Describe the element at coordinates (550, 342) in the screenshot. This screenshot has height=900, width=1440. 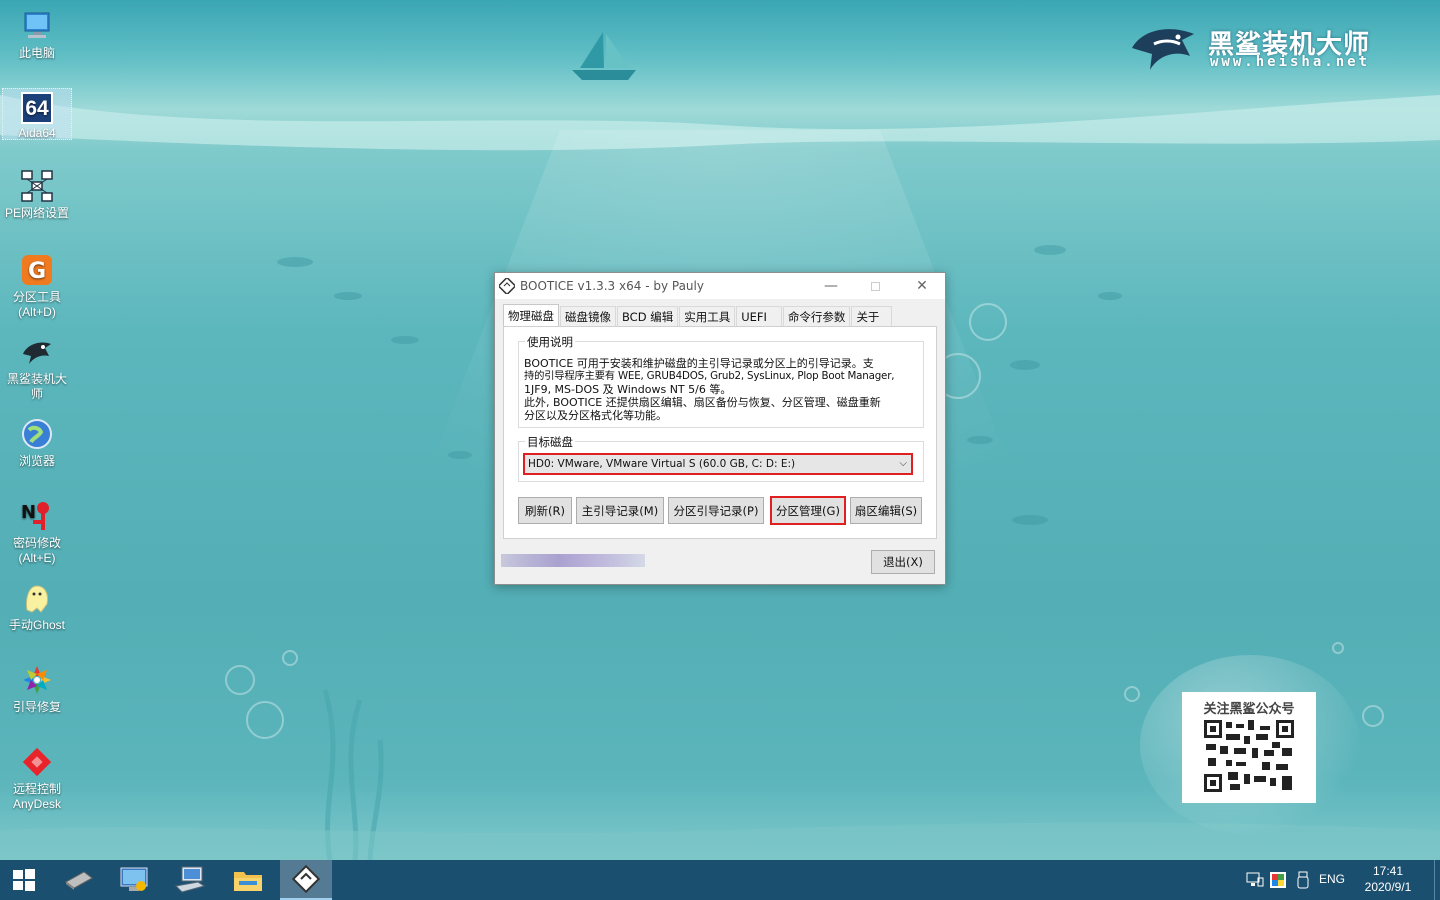
I see `usage-label: 使用说明` at that location.